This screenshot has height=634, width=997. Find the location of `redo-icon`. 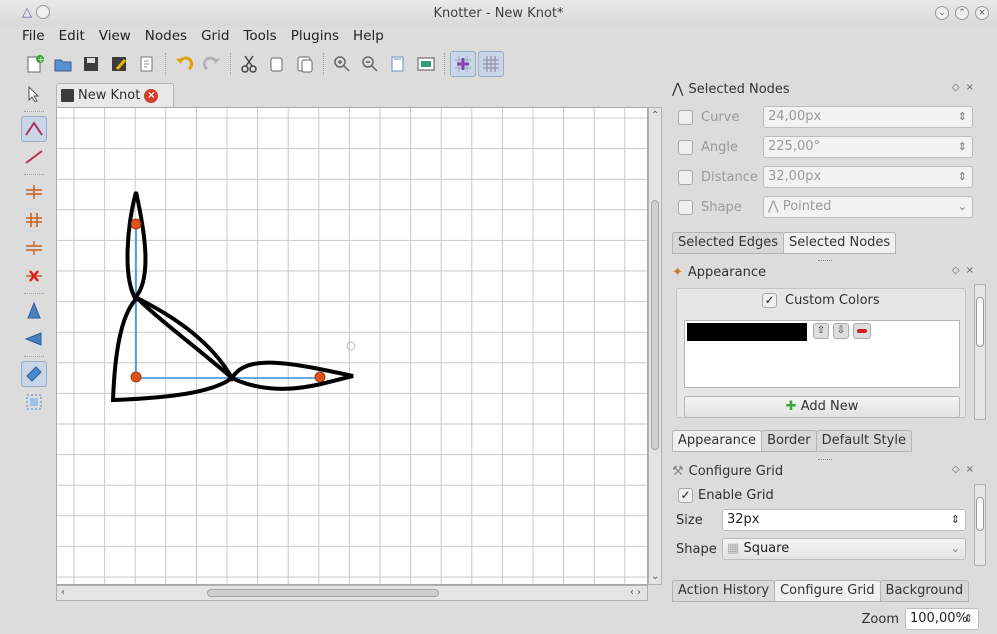

redo-icon is located at coordinates (212, 64).